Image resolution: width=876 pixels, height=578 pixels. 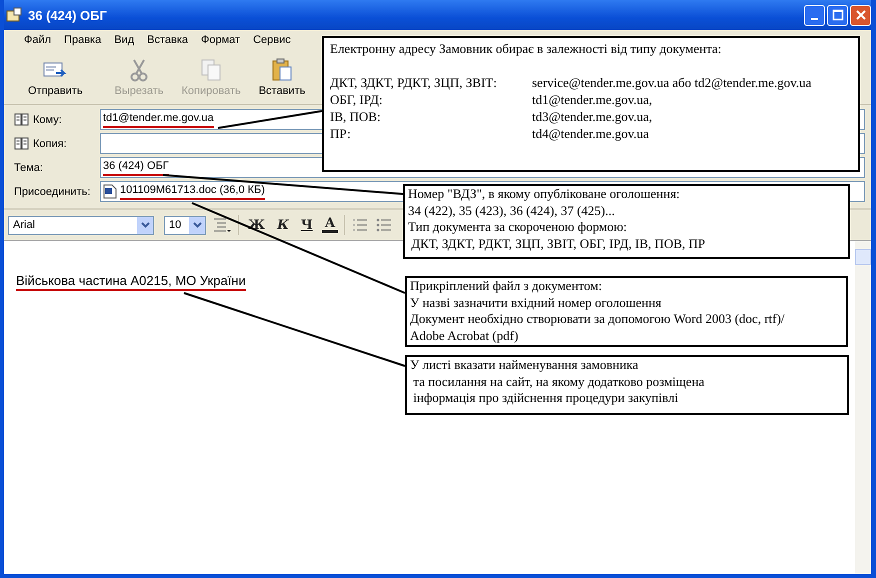 I want to click on callout-text: інформація про здійснення процедури закупівлі, so click(x=546, y=398).